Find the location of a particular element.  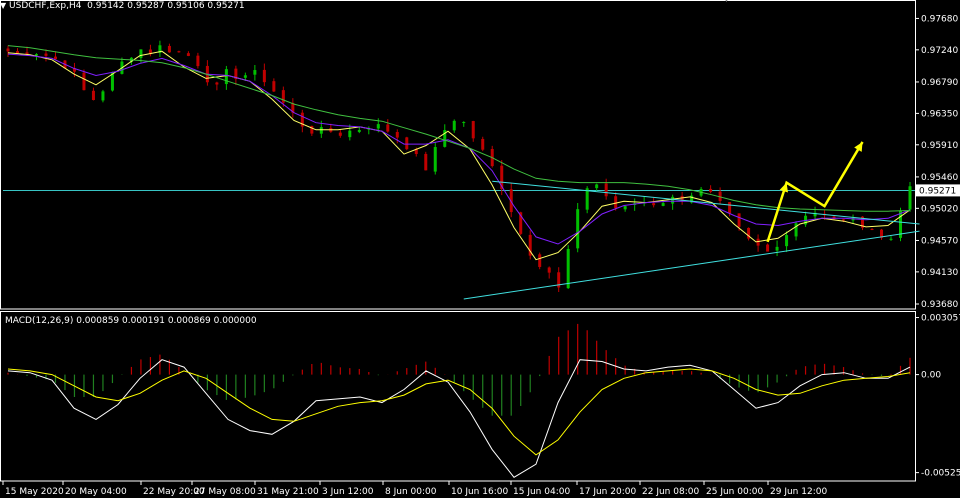

projection-arrowhead-icon is located at coordinates (783, 187).